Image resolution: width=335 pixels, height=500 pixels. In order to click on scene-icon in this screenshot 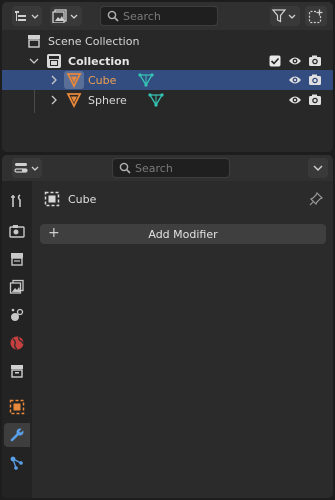, I will do `click(17, 314)`.